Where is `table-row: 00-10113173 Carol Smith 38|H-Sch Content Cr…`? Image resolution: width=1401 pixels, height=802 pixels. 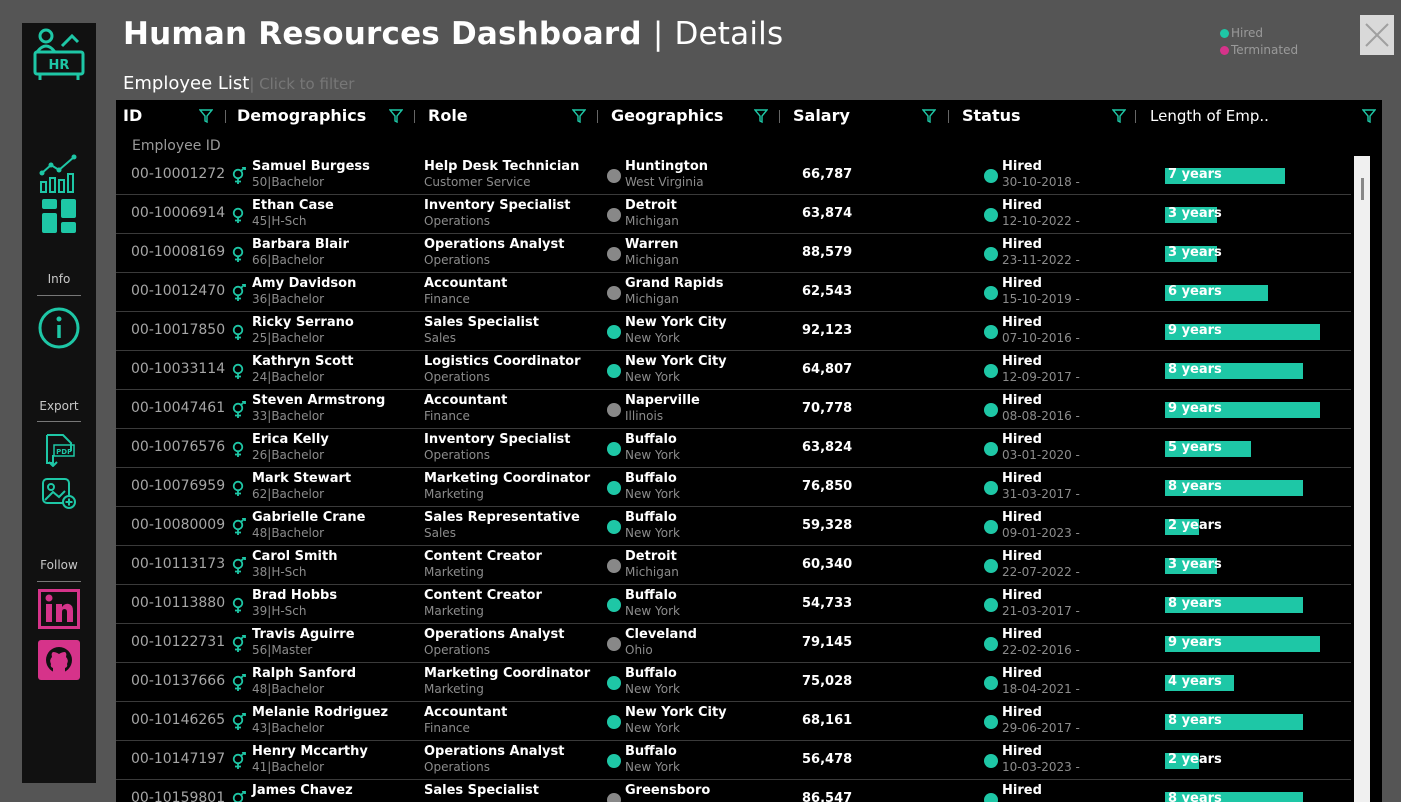 table-row: 00-10113173 Carol Smith 38|H-Sch Content Cr… is located at coordinates (733, 565).